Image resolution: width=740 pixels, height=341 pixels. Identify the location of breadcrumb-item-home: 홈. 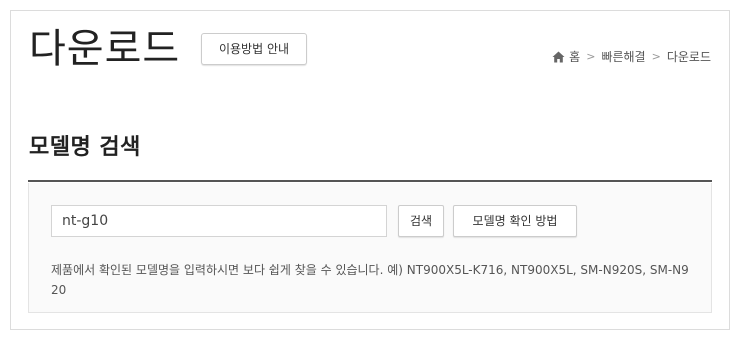
(575, 57).